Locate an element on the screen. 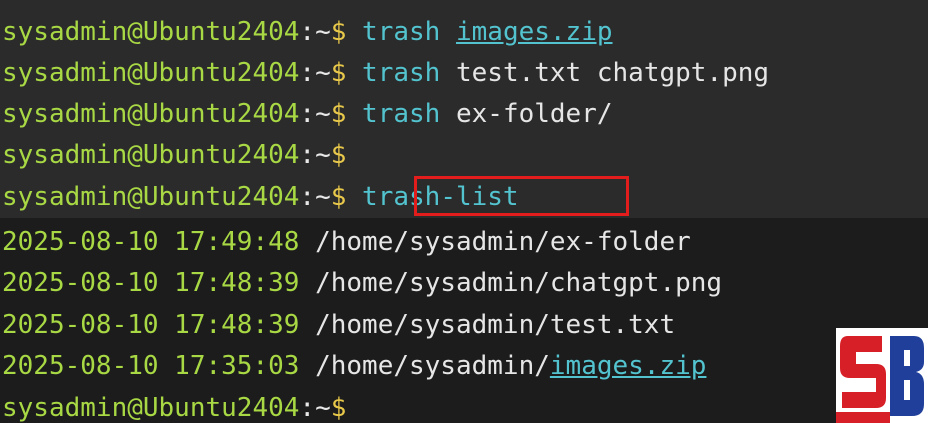 The width and height of the screenshot is (928, 423). entry-timestamp: 2025-08-10 17:35:03 is located at coordinates (151, 366).